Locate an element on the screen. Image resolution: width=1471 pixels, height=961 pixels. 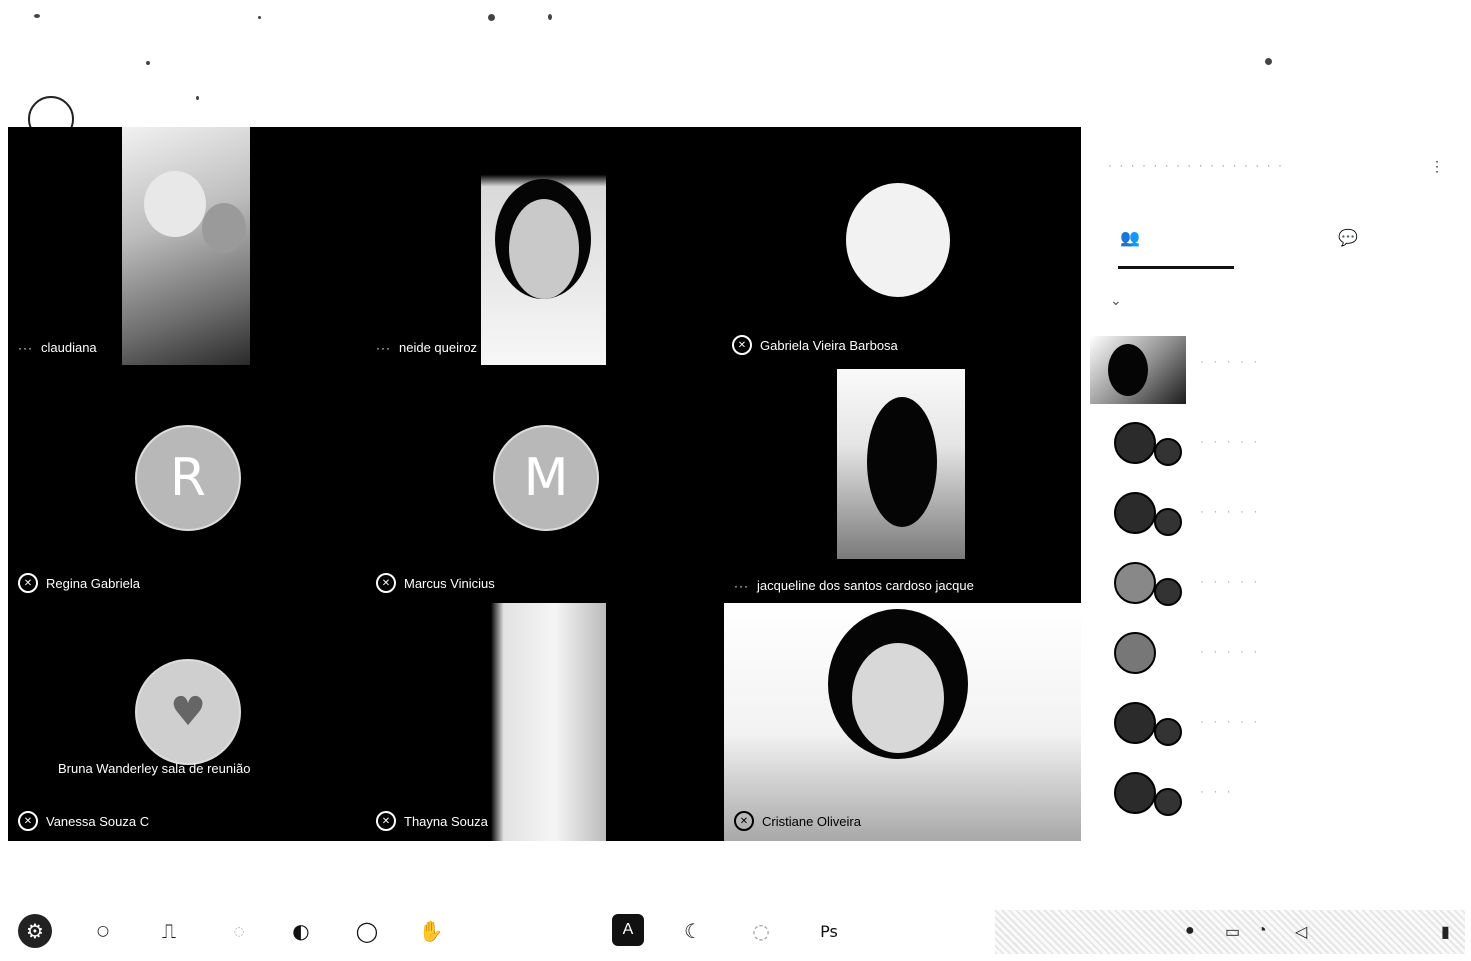
section-toggle-icon: ⌄ is located at coordinates (1116, 300).